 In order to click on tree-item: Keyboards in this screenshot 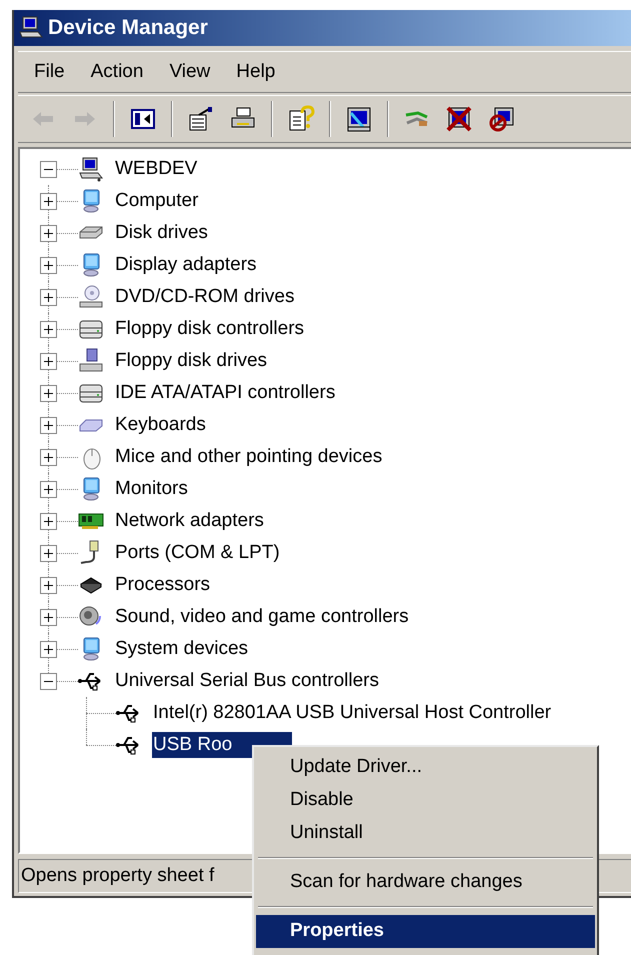, I will do `click(160, 425)`.